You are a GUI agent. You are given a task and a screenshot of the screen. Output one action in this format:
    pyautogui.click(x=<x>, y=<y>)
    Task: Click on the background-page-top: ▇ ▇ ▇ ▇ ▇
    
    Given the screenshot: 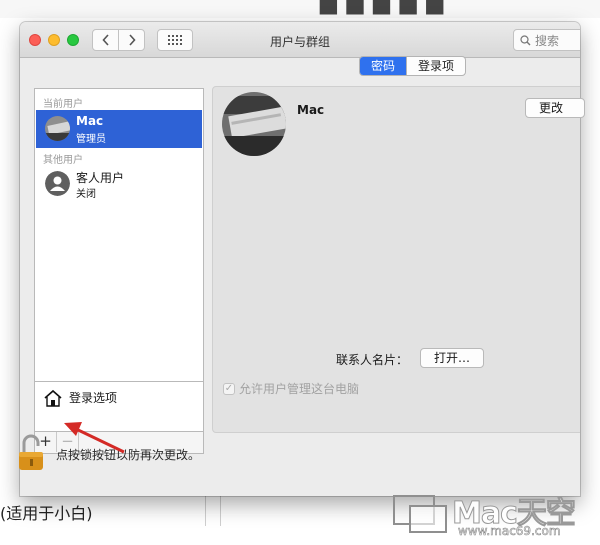 What is the action you would take?
    pyautogui.click(x=300, y=9)
    